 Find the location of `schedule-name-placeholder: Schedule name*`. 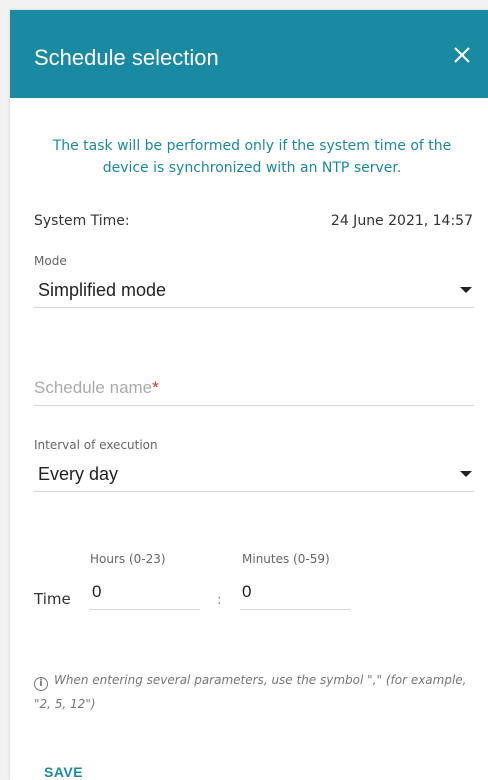

schedule-name-placeholder: Schedule name* is located at coordinates (96, 387).